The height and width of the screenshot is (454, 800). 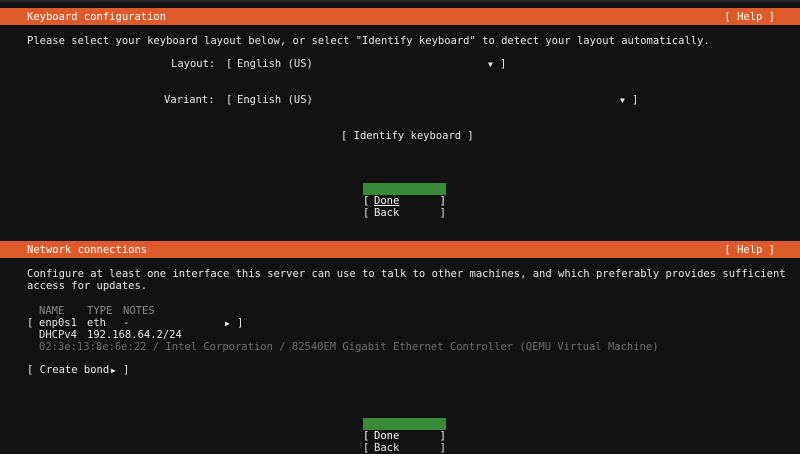 What do you see at coordinates (400, 1) in the screenshot?
I see `window-top-strip` at bounding box center [400, 1].